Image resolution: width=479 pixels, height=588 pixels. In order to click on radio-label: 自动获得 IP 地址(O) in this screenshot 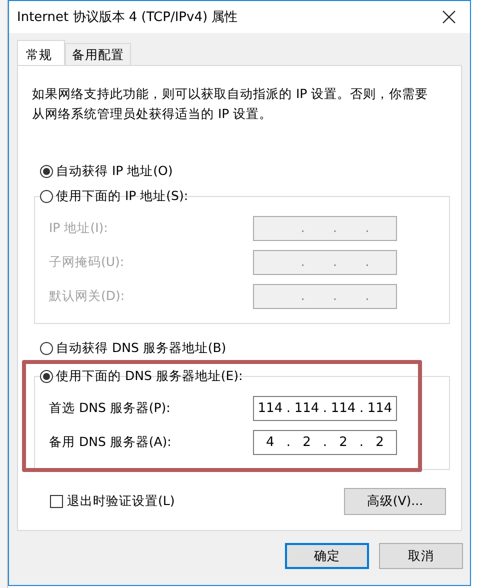, I will do `click(114, 171)`.